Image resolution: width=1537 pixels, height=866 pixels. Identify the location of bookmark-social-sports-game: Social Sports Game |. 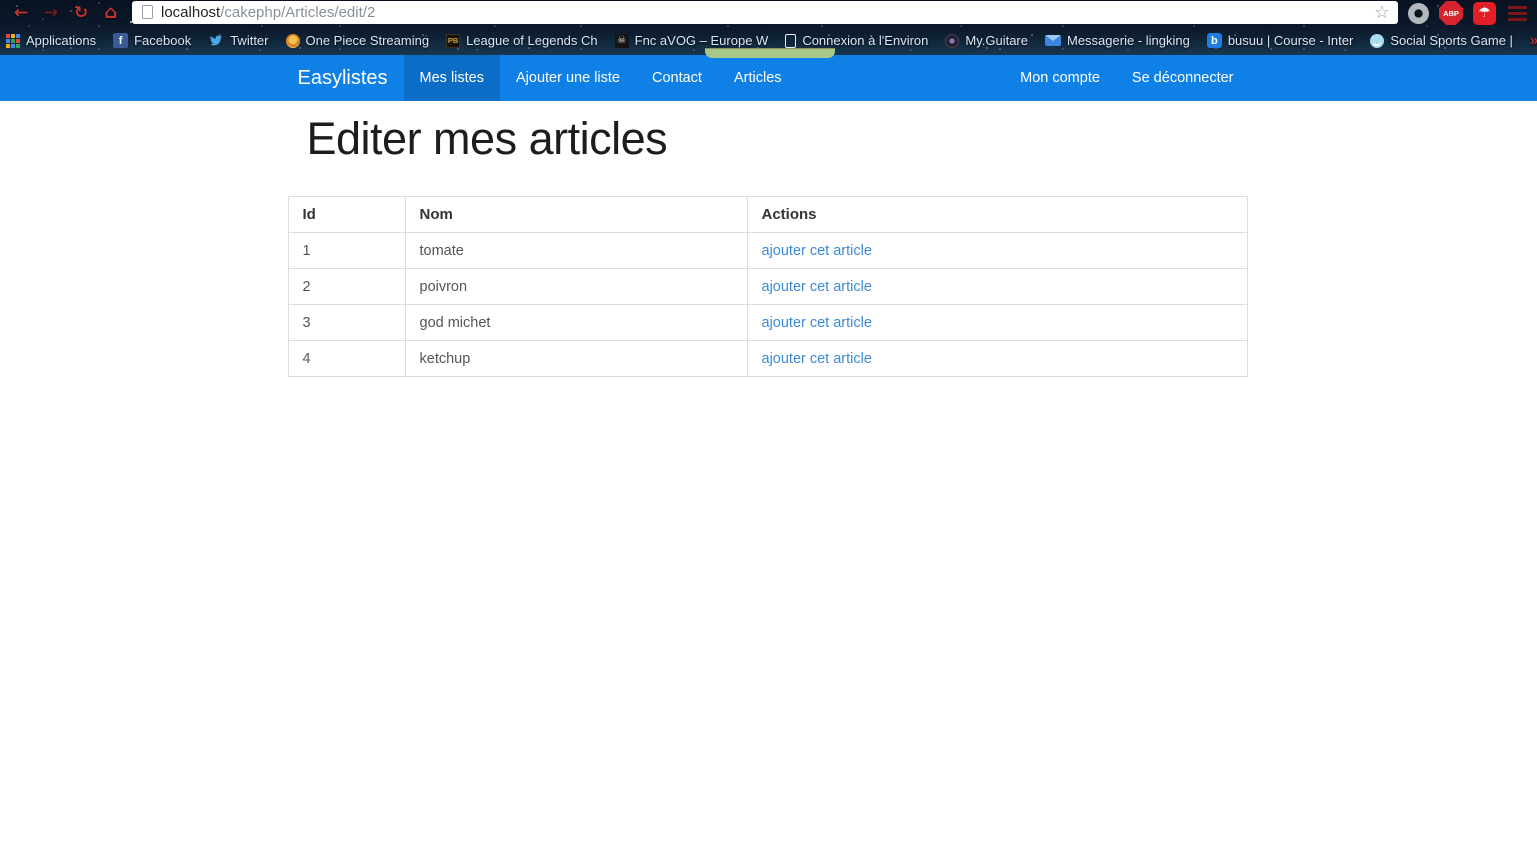
(1441, 40).